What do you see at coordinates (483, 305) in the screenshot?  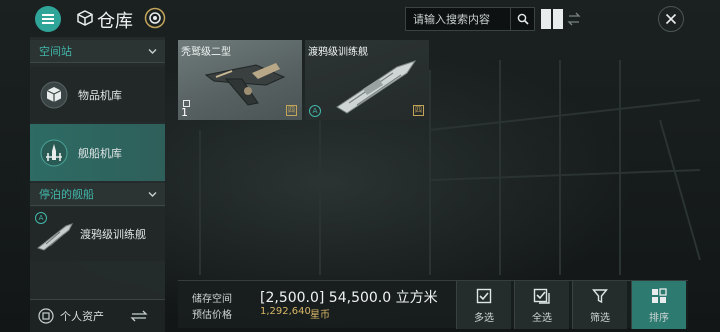 I see `multi-select-button: 多选` at bounding box center [483, 305].